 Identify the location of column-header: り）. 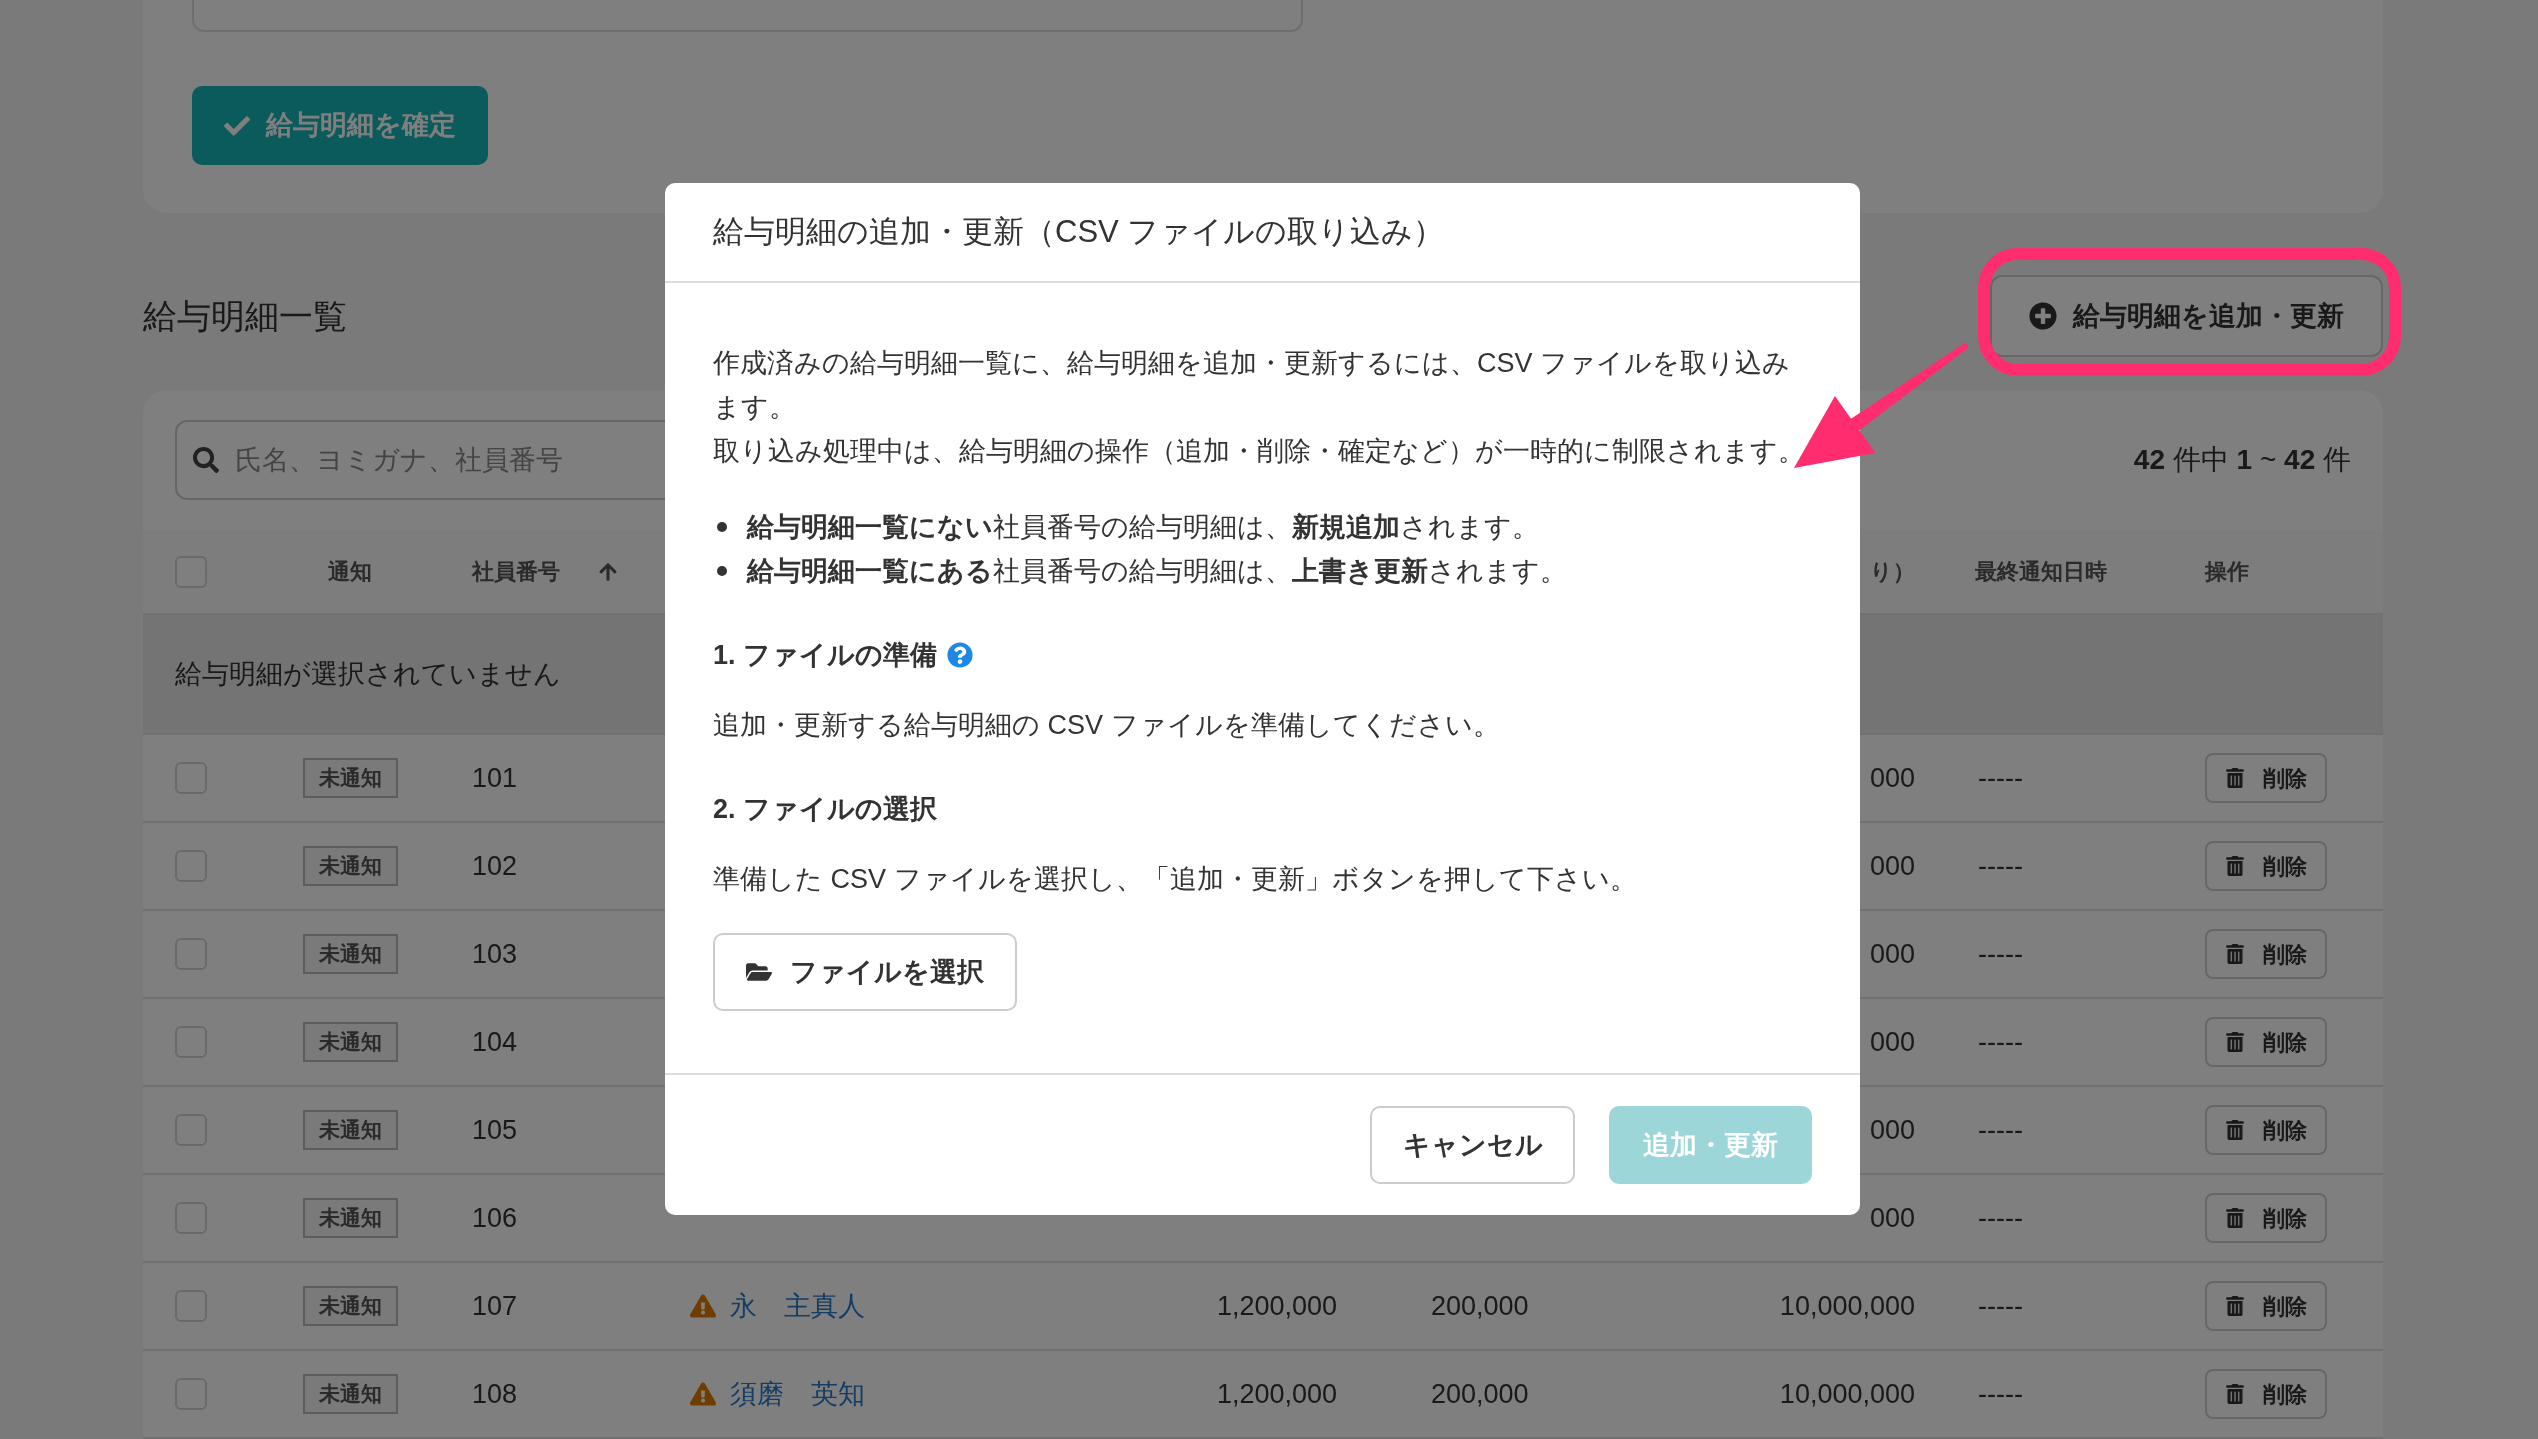
(1892, 572).